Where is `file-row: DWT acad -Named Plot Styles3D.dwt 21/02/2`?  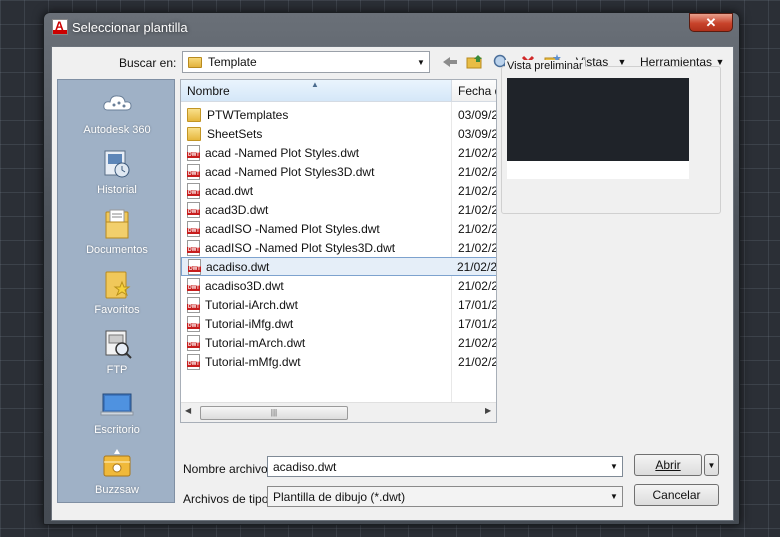
file-row: DWT acad -Named Plot Styles3D.dwt 21/02/2 is located at coordinates (339, 171).